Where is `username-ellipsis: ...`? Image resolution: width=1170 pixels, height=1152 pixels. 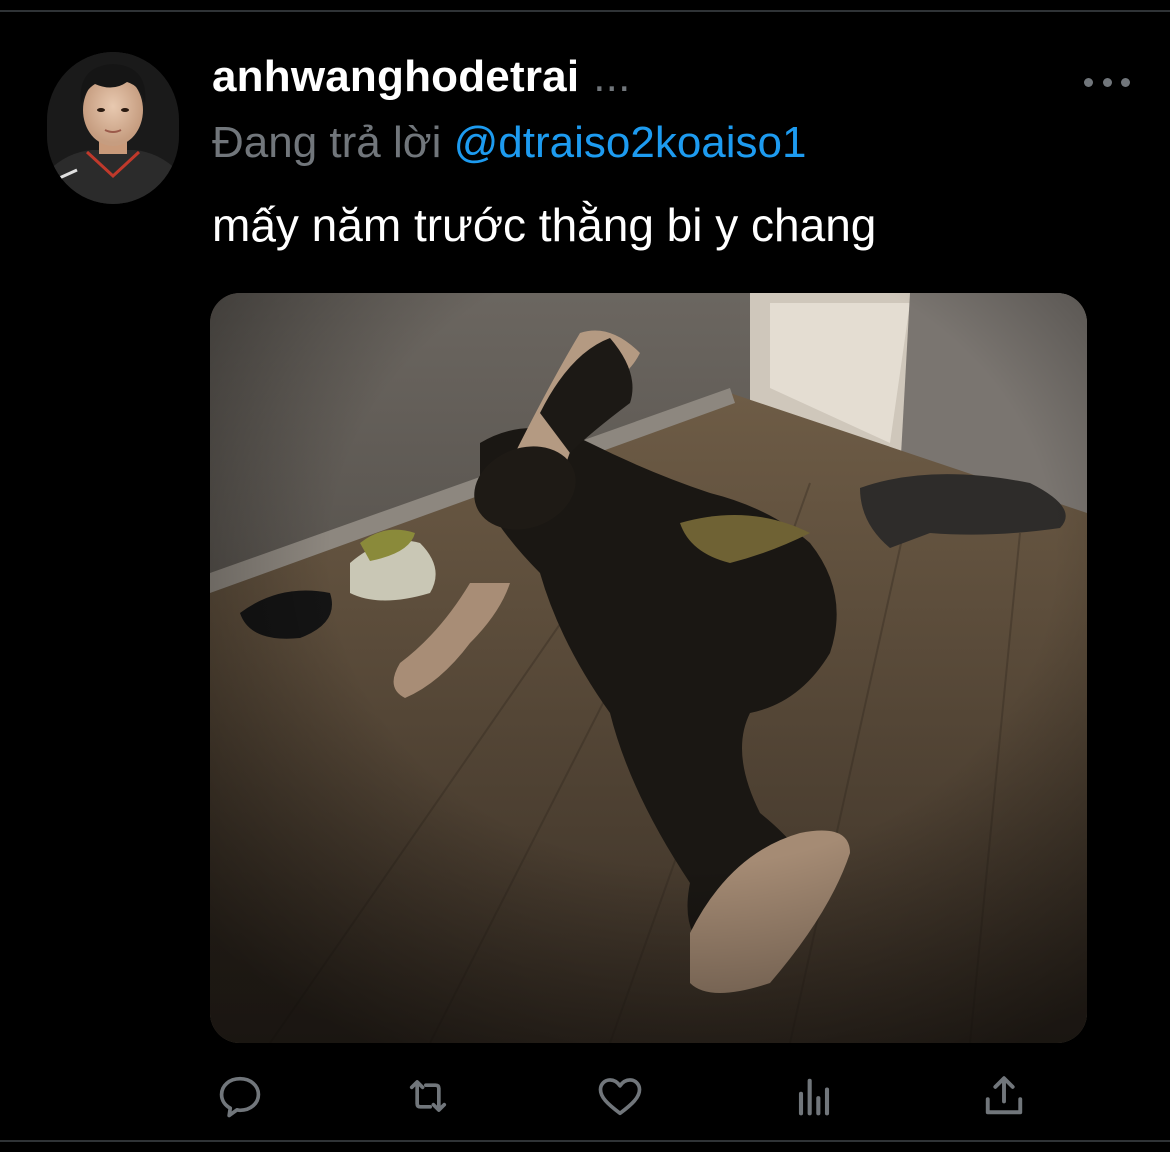 username-ellipsis: ... is located at coordinates (612, 76).